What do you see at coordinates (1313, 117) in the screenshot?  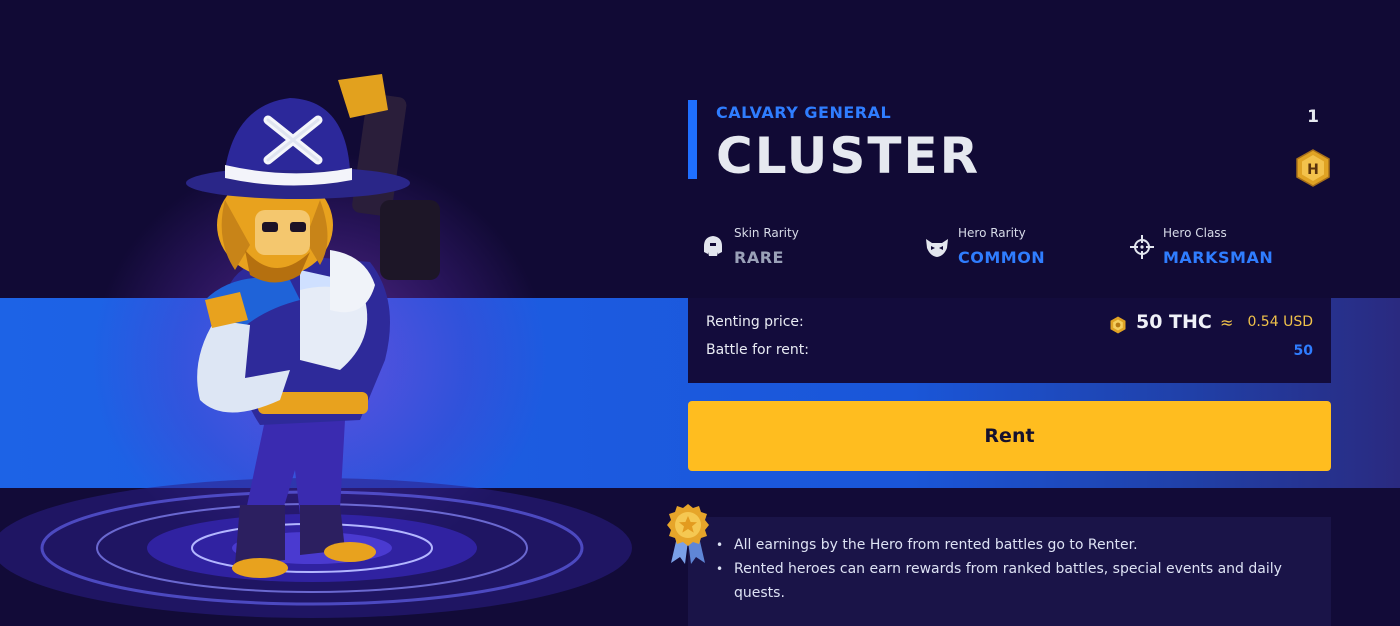 I see `hero-count: 1` at bounding box center [1313, 117].